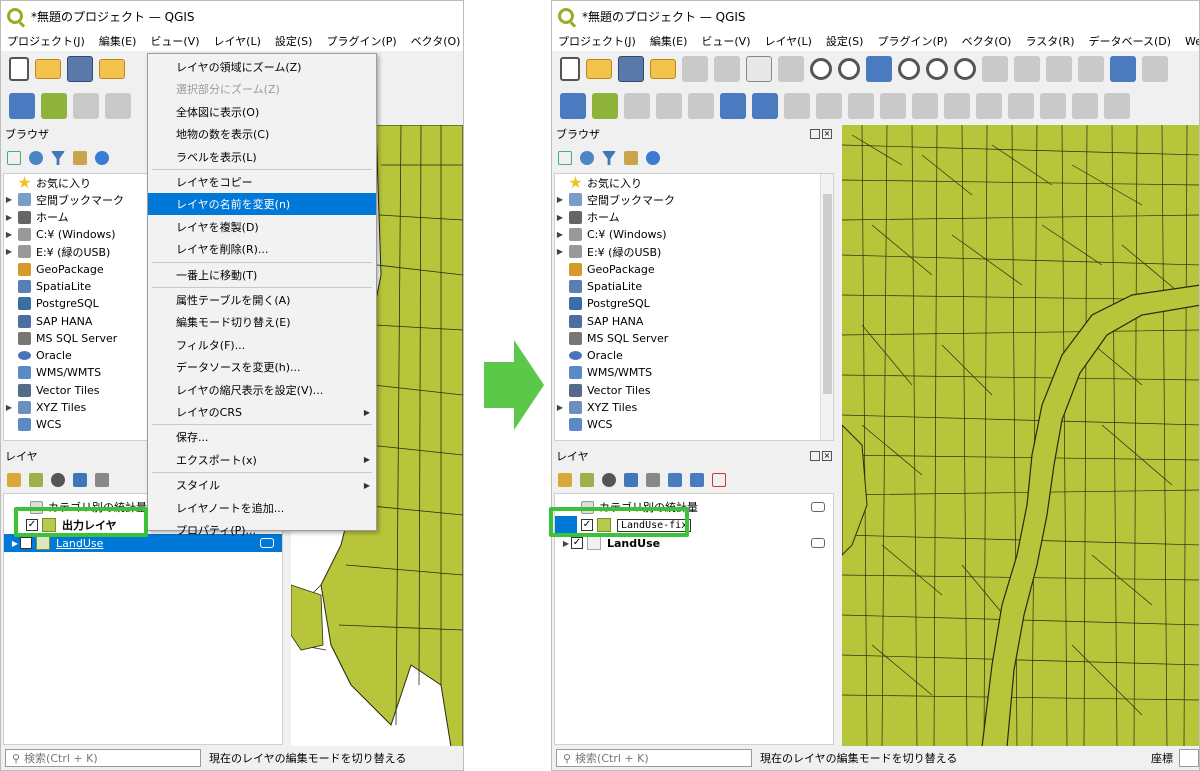 This screenshot has height=771, width=1200. Describe the element at coordinates (965, 69) in the screenshot. I see `zoom-native-icon` at that location.